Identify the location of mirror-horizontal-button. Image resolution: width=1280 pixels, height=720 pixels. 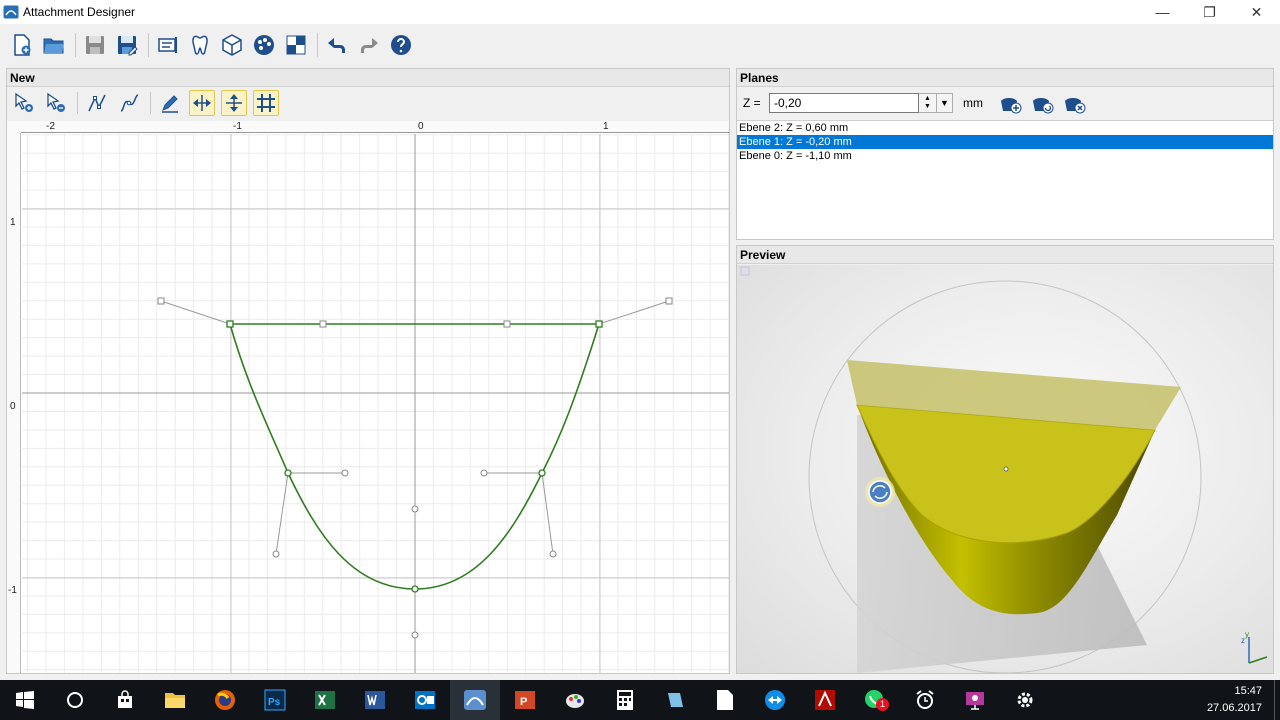
(202, 103).